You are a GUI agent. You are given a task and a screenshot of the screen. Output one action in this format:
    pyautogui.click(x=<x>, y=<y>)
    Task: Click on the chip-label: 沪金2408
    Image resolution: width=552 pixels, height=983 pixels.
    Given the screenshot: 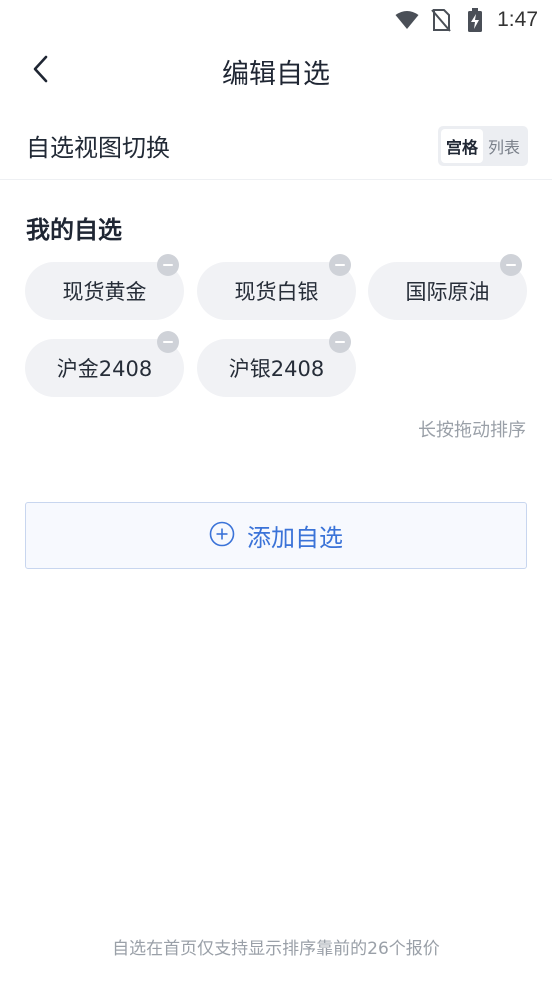 What is the action you would take?
    pyautogui.click(x=104, y=369)
    